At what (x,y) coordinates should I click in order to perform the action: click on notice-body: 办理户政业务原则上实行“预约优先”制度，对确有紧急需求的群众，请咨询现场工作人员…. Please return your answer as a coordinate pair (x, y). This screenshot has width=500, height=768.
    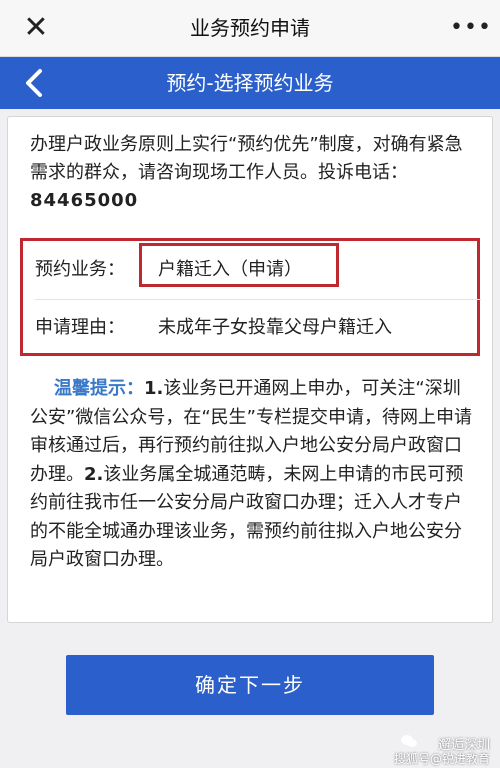
    Looking at the image, I should click on (246, 158).